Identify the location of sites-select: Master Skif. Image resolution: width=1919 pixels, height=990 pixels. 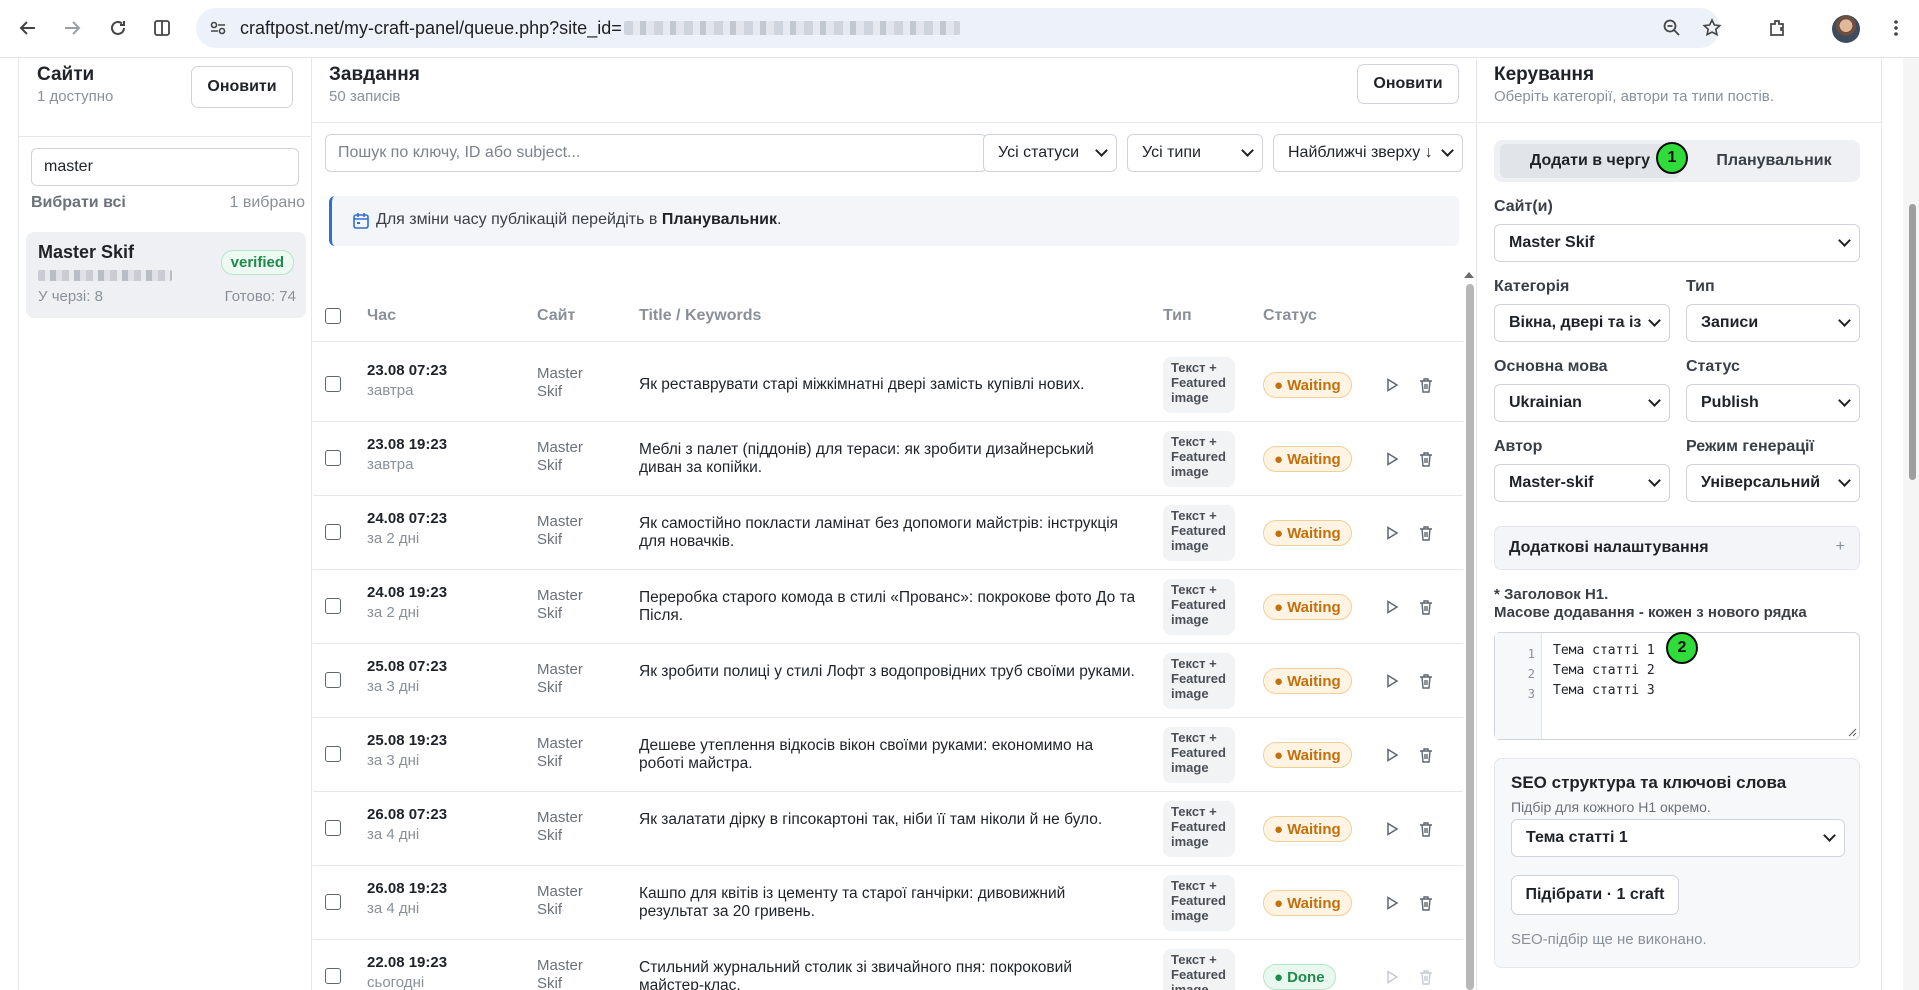
(1677, 243).